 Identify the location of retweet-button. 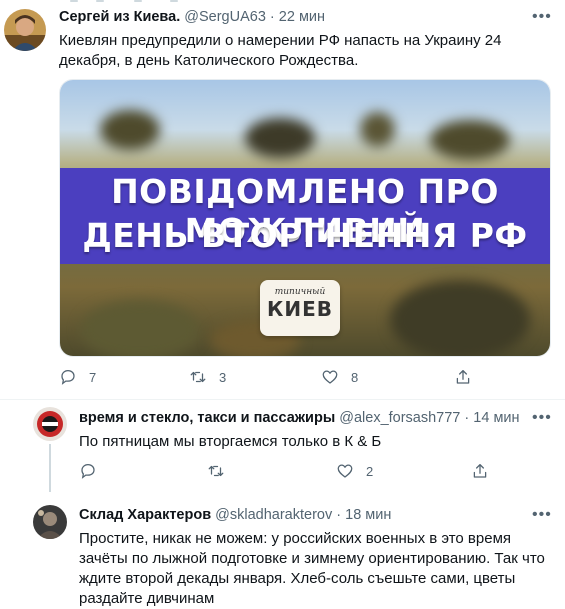
(216, 471).